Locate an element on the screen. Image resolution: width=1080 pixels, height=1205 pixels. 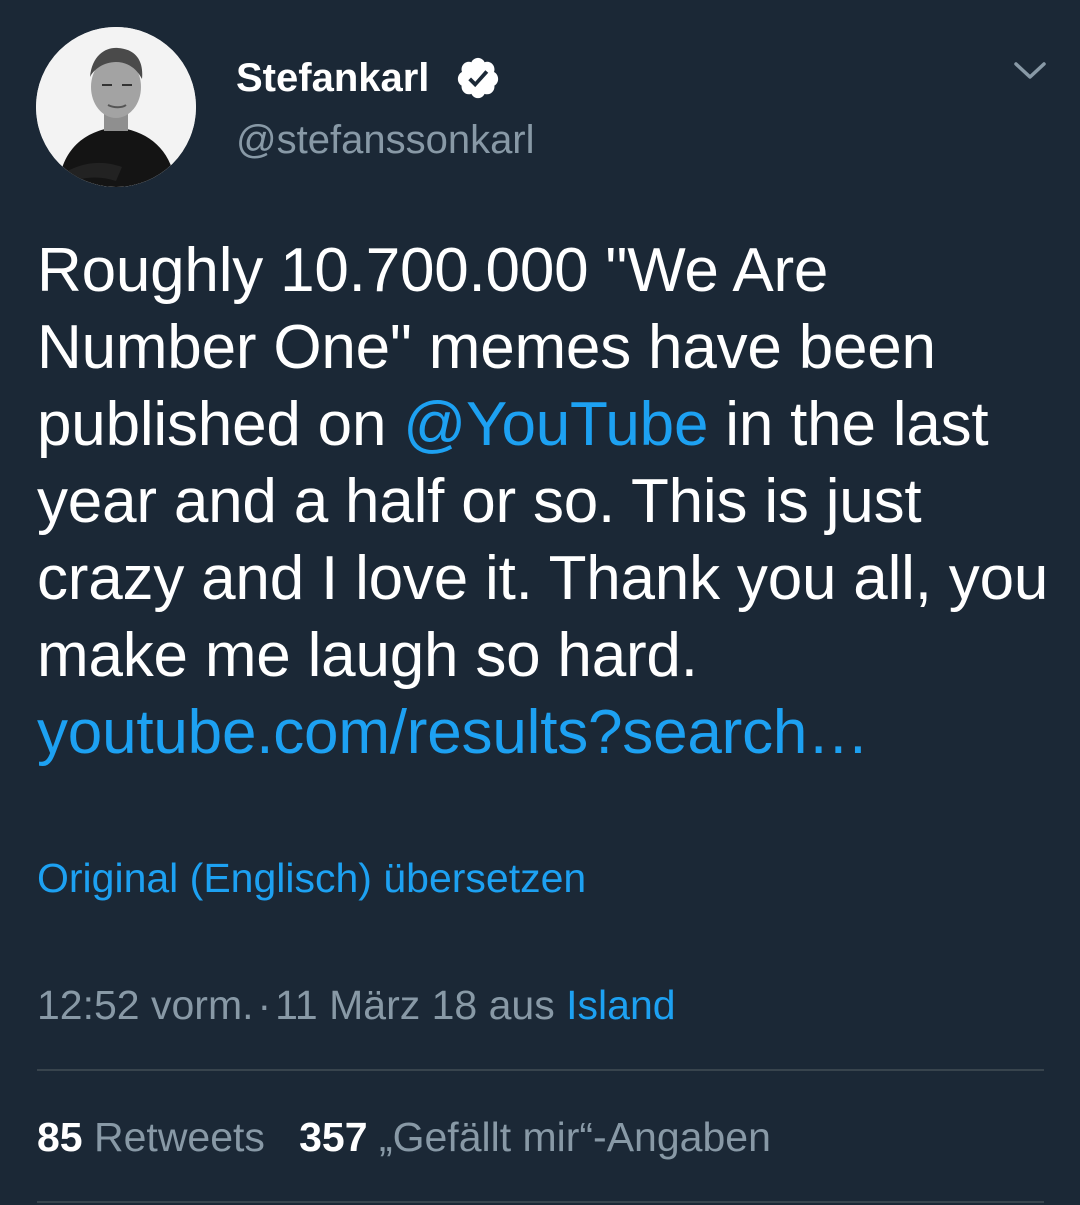
likes-label: „Gefällt mir“-Angaben is located at coordinates (574, 1137).